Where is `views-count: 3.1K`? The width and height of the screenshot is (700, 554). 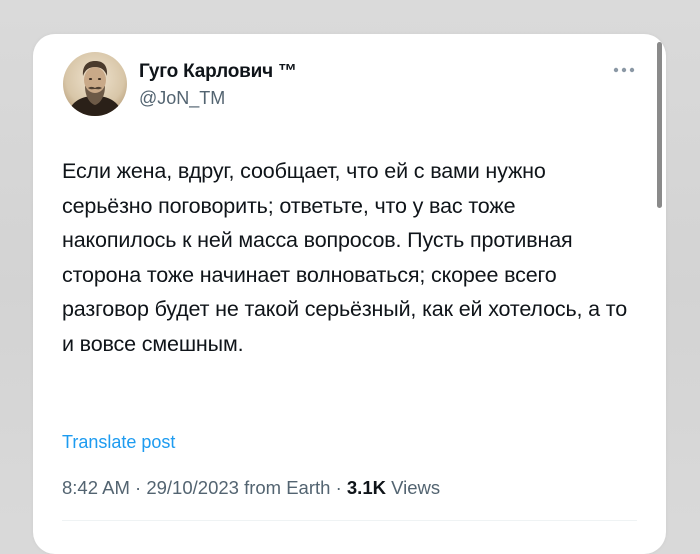 views-count: 3.1K is located at coordinates (366, 487).